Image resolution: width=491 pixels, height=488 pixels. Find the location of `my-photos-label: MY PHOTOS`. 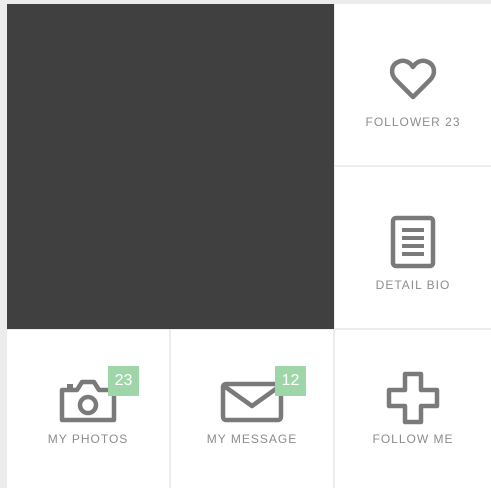

my-photos-label: MY PHOTOS is located at coordinates (88, 439).